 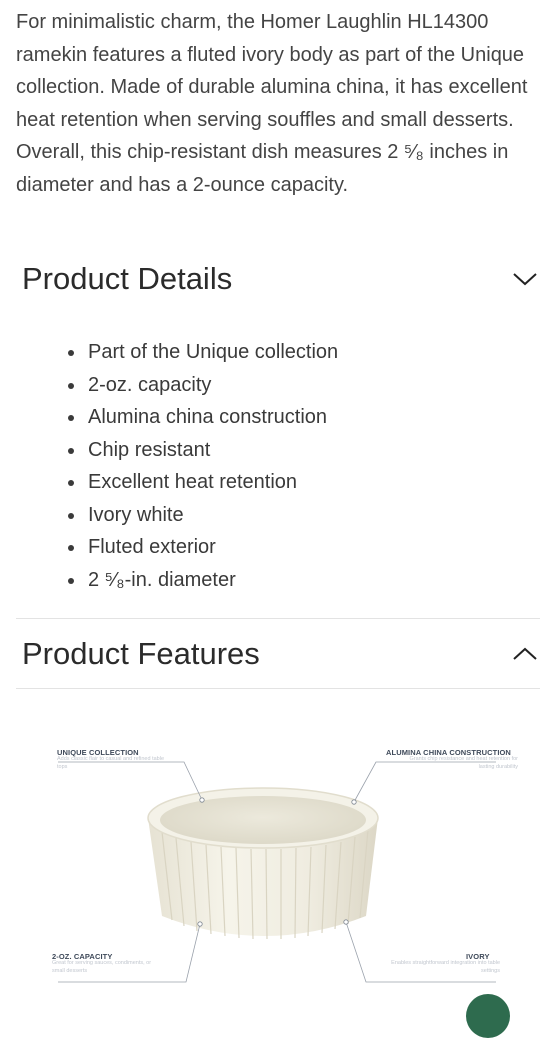 I want to click on list-item: Part of the Unique collection, so click(x=212, y=352).